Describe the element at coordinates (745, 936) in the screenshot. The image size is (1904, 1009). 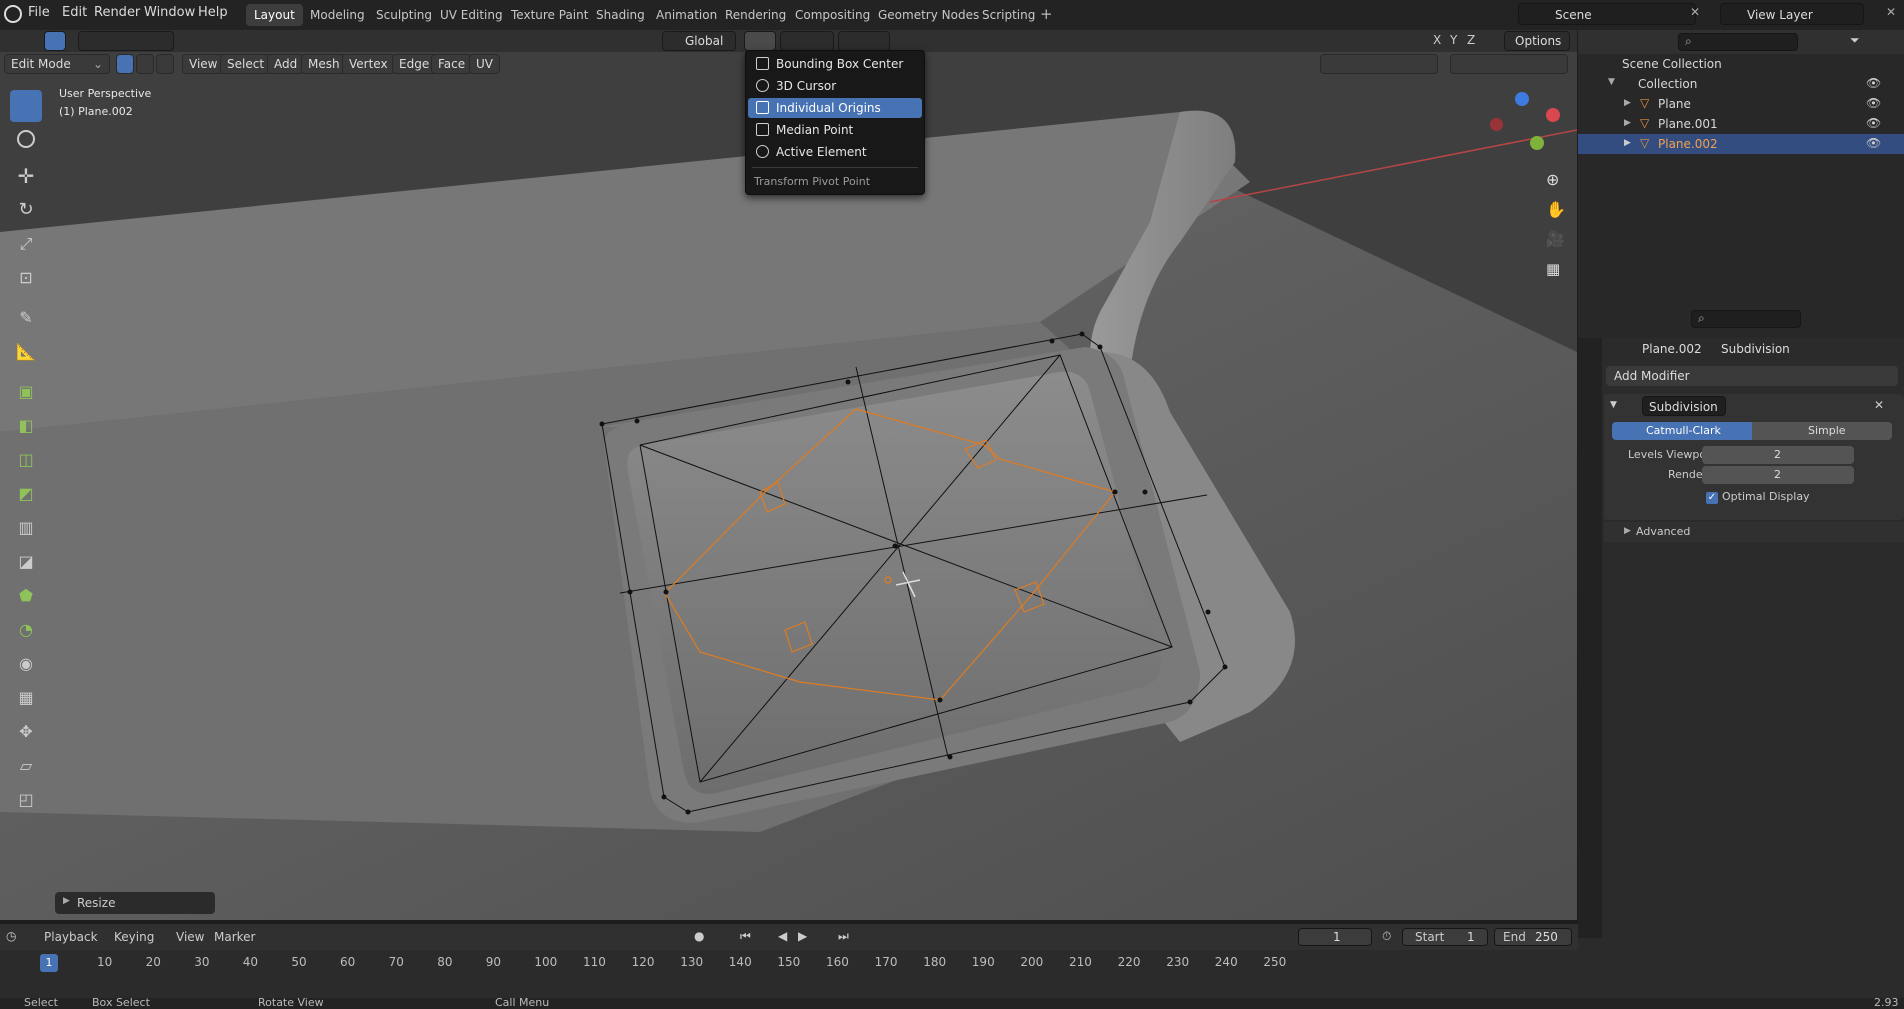
I see `jump-start-icon: ⏮` at that location.